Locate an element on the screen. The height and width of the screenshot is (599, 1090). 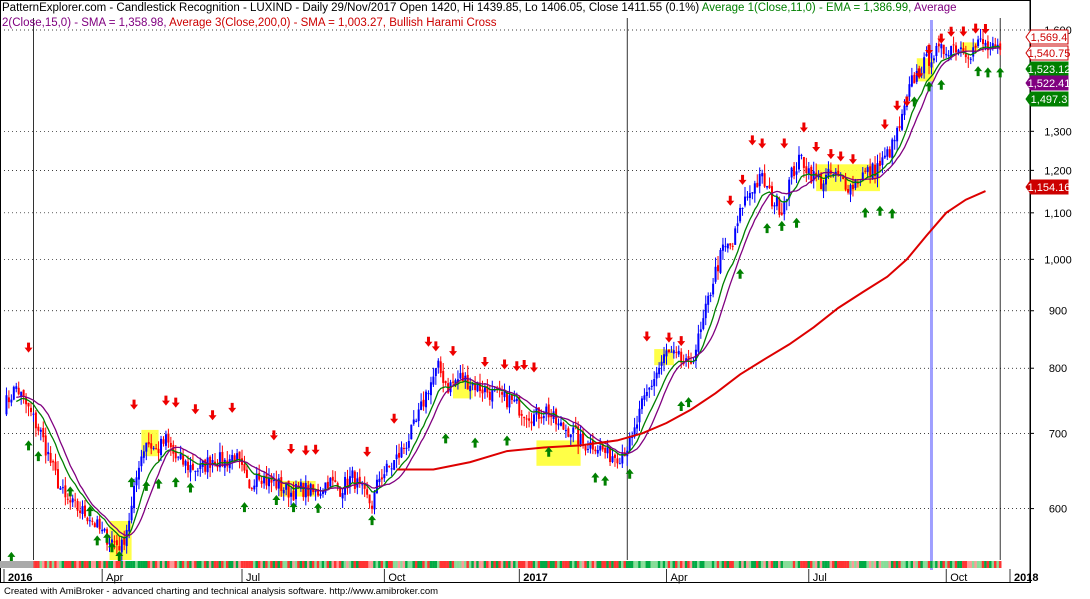
price-label-text: 1,497.3 is located at coordinates (1049, 100).